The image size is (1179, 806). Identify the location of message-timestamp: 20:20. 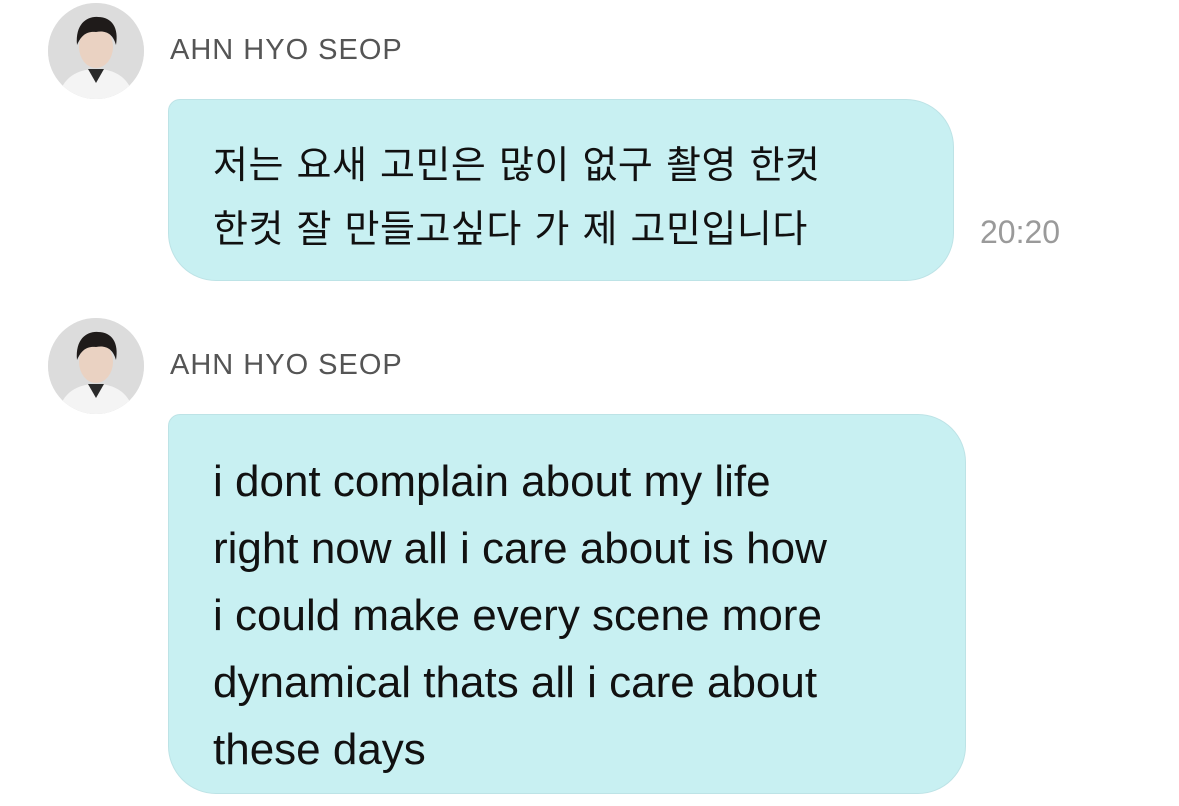
(1020, 232).